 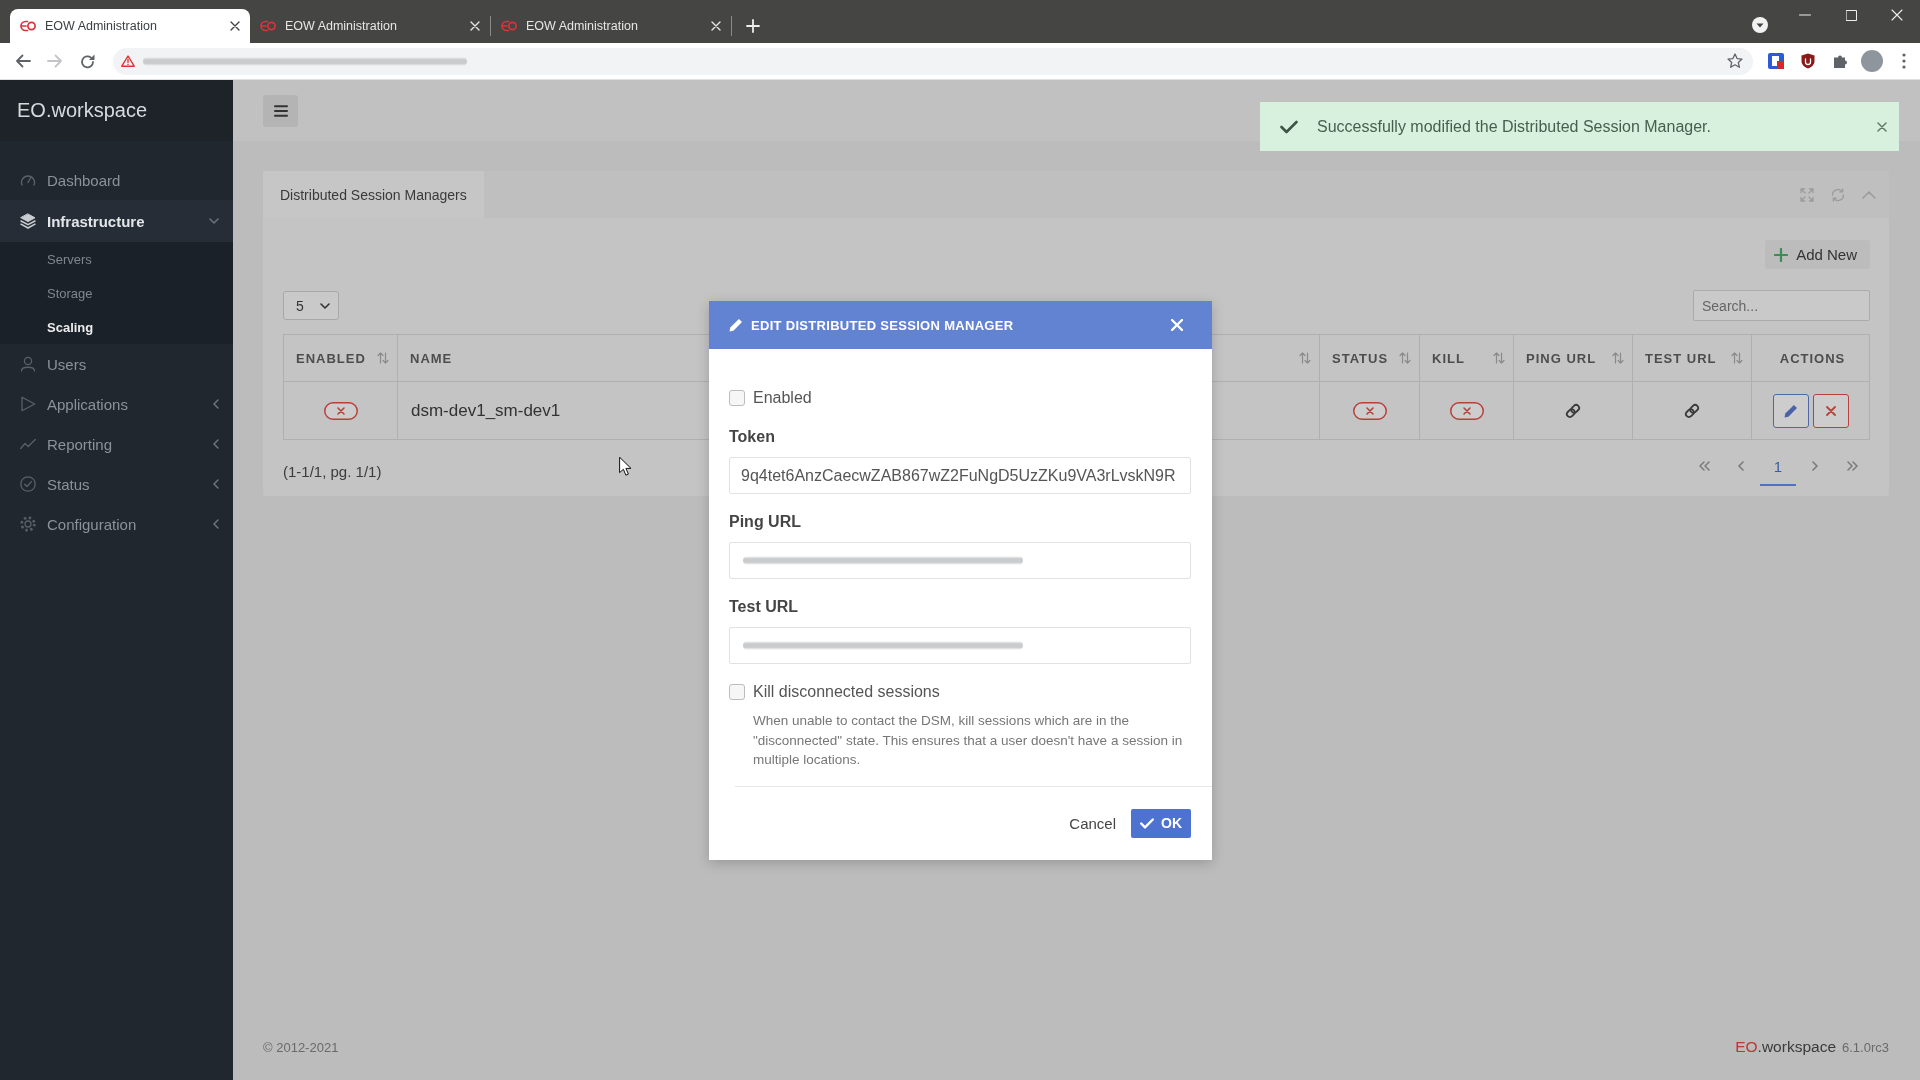 What do you see at coordinates (1735, 61) in the screenshot?
I see `star-icon` at bounding box center [1735, 61].